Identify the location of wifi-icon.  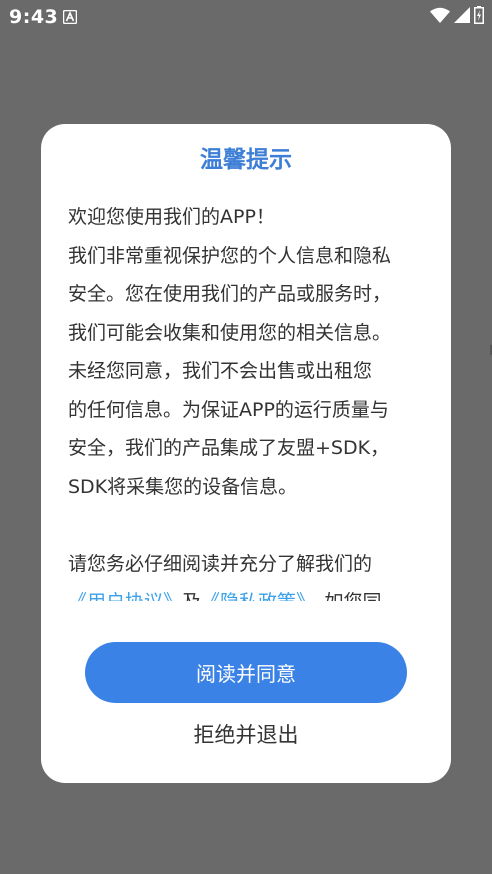
(440, 17).